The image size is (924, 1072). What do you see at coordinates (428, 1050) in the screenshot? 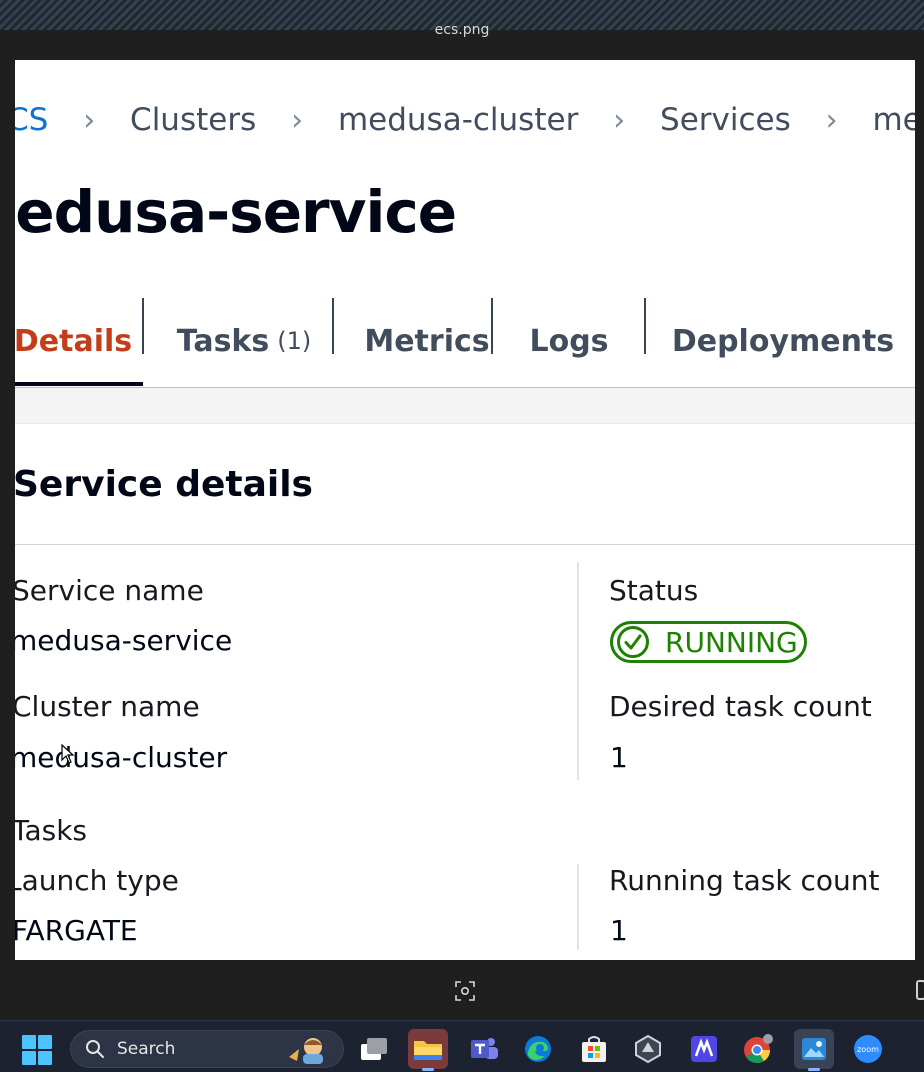
I see `file-explorer-icon` at bounding box center [428, 1050].